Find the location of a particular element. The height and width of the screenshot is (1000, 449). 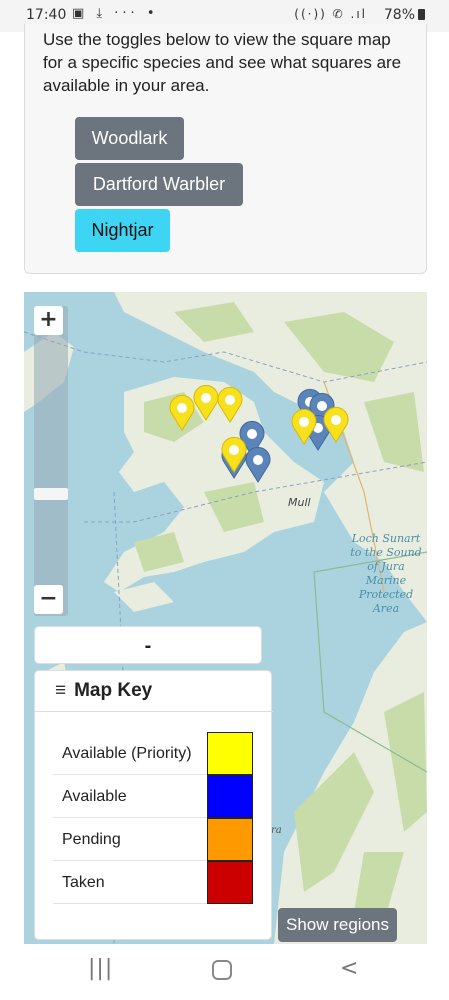

map-label-mull: Mull is located at coordinates (299, 502).